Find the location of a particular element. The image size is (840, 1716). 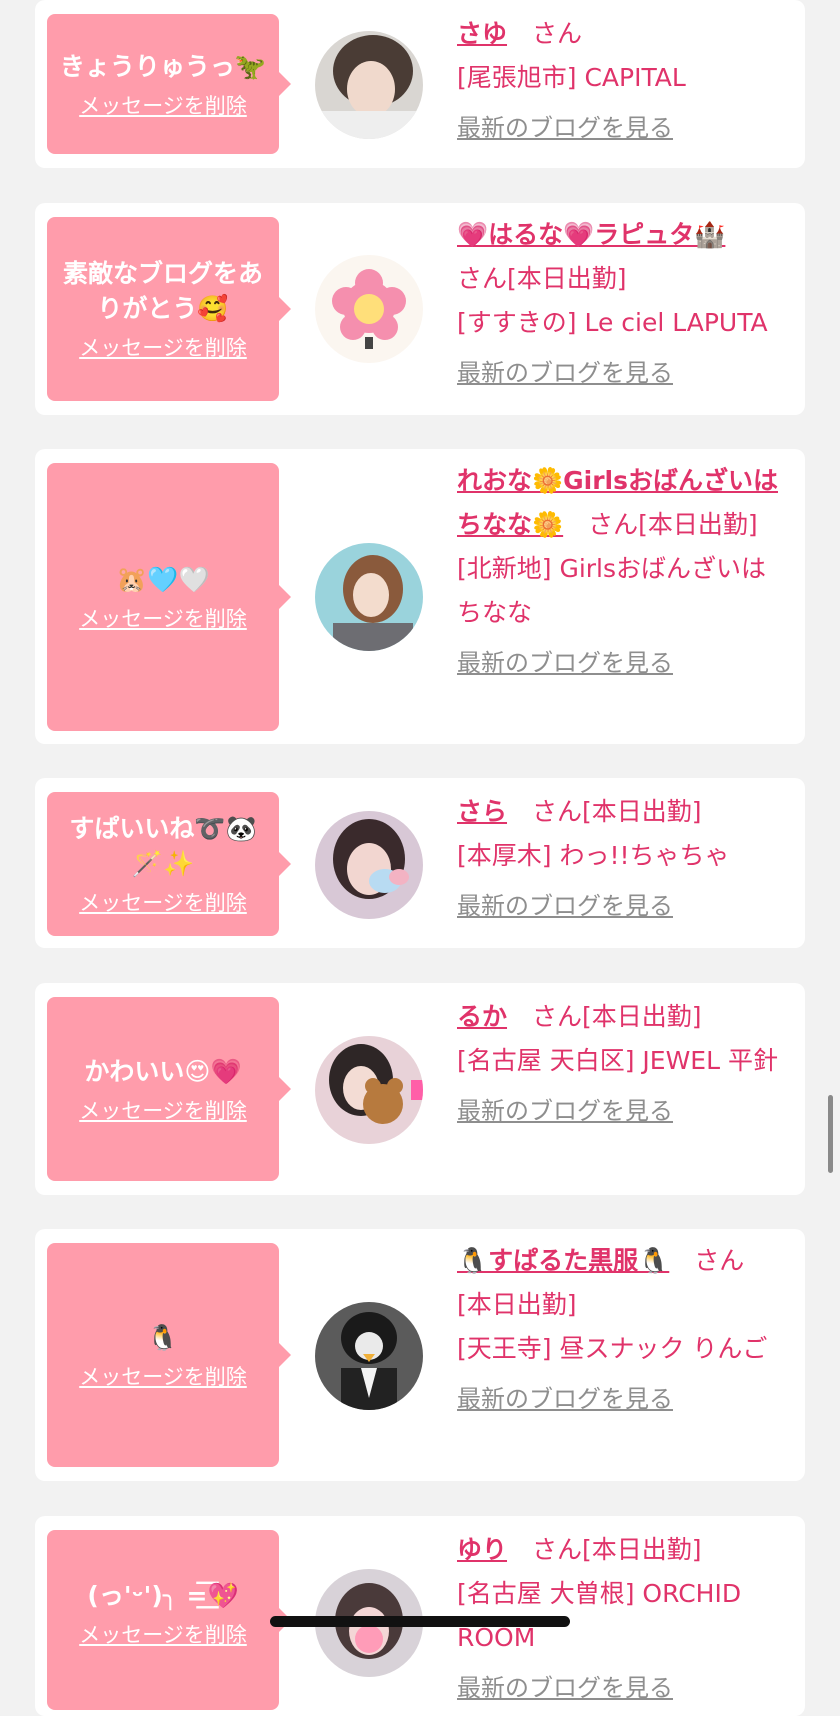

profile-name-link: さゆ is located at coordinates (482, 33).